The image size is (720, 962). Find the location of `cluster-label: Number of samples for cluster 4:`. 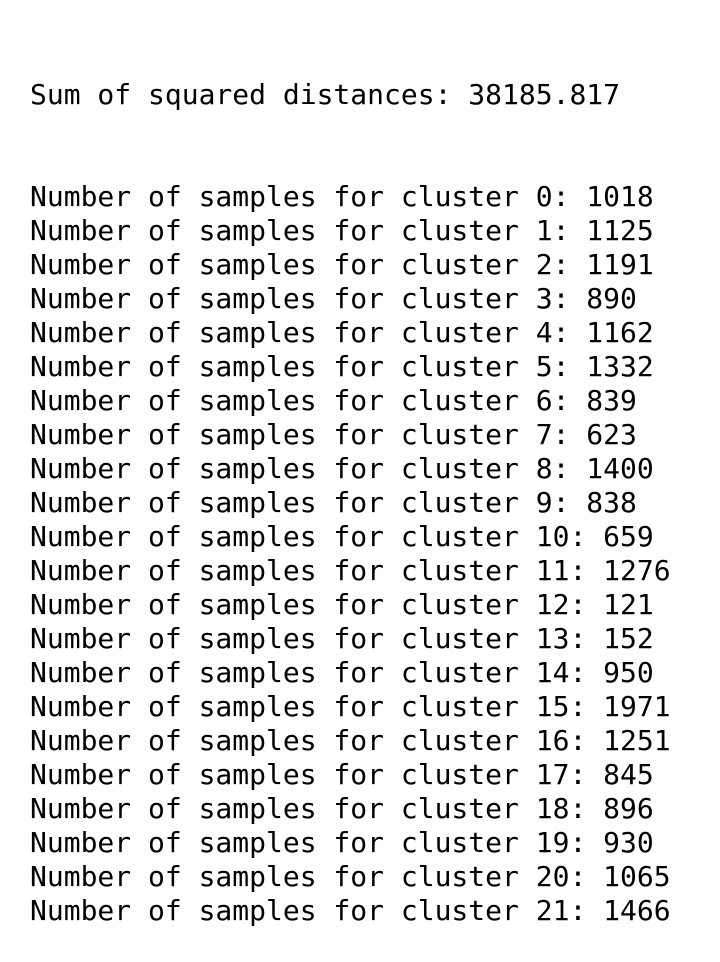

cluster-label: Number of samples for cluster 4: is located at coordinates (300, 332).